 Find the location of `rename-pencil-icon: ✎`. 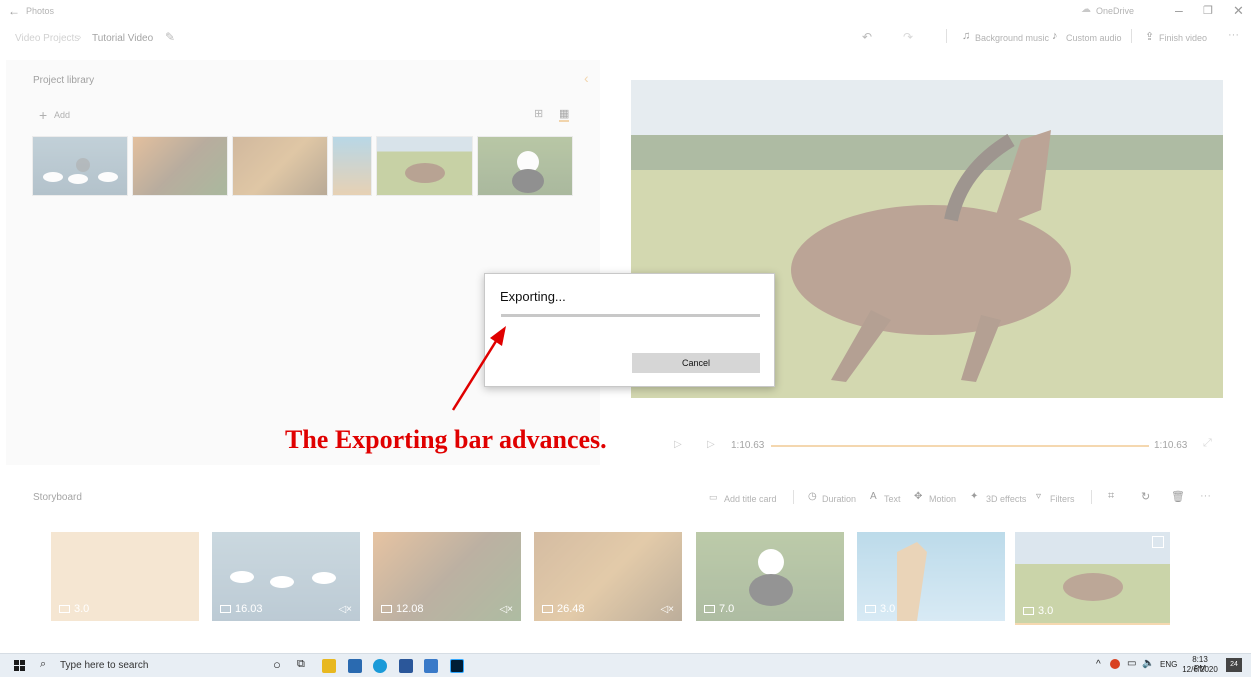

rename-pencil-icon: ✎ is located at coordinates (170, 37).